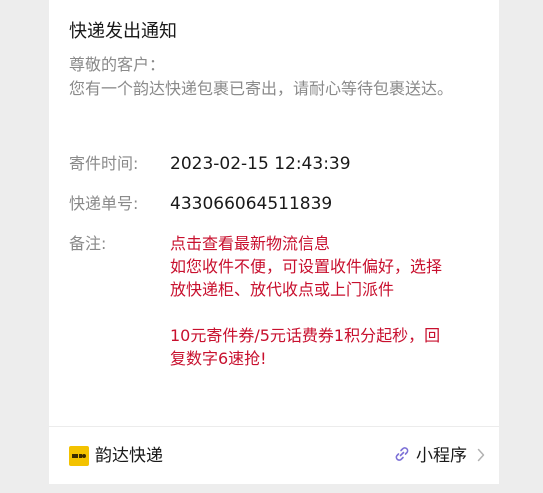 This screenshot has height=493, width=543. I want to click on send-time-label: 寄件时间:, so click(104, 163).